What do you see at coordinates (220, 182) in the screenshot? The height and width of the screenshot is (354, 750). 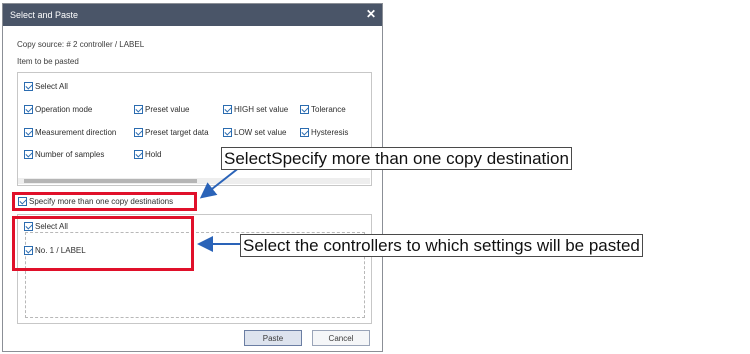 I see `arrow-to-multi-destination` at bounding box center [220, 182].